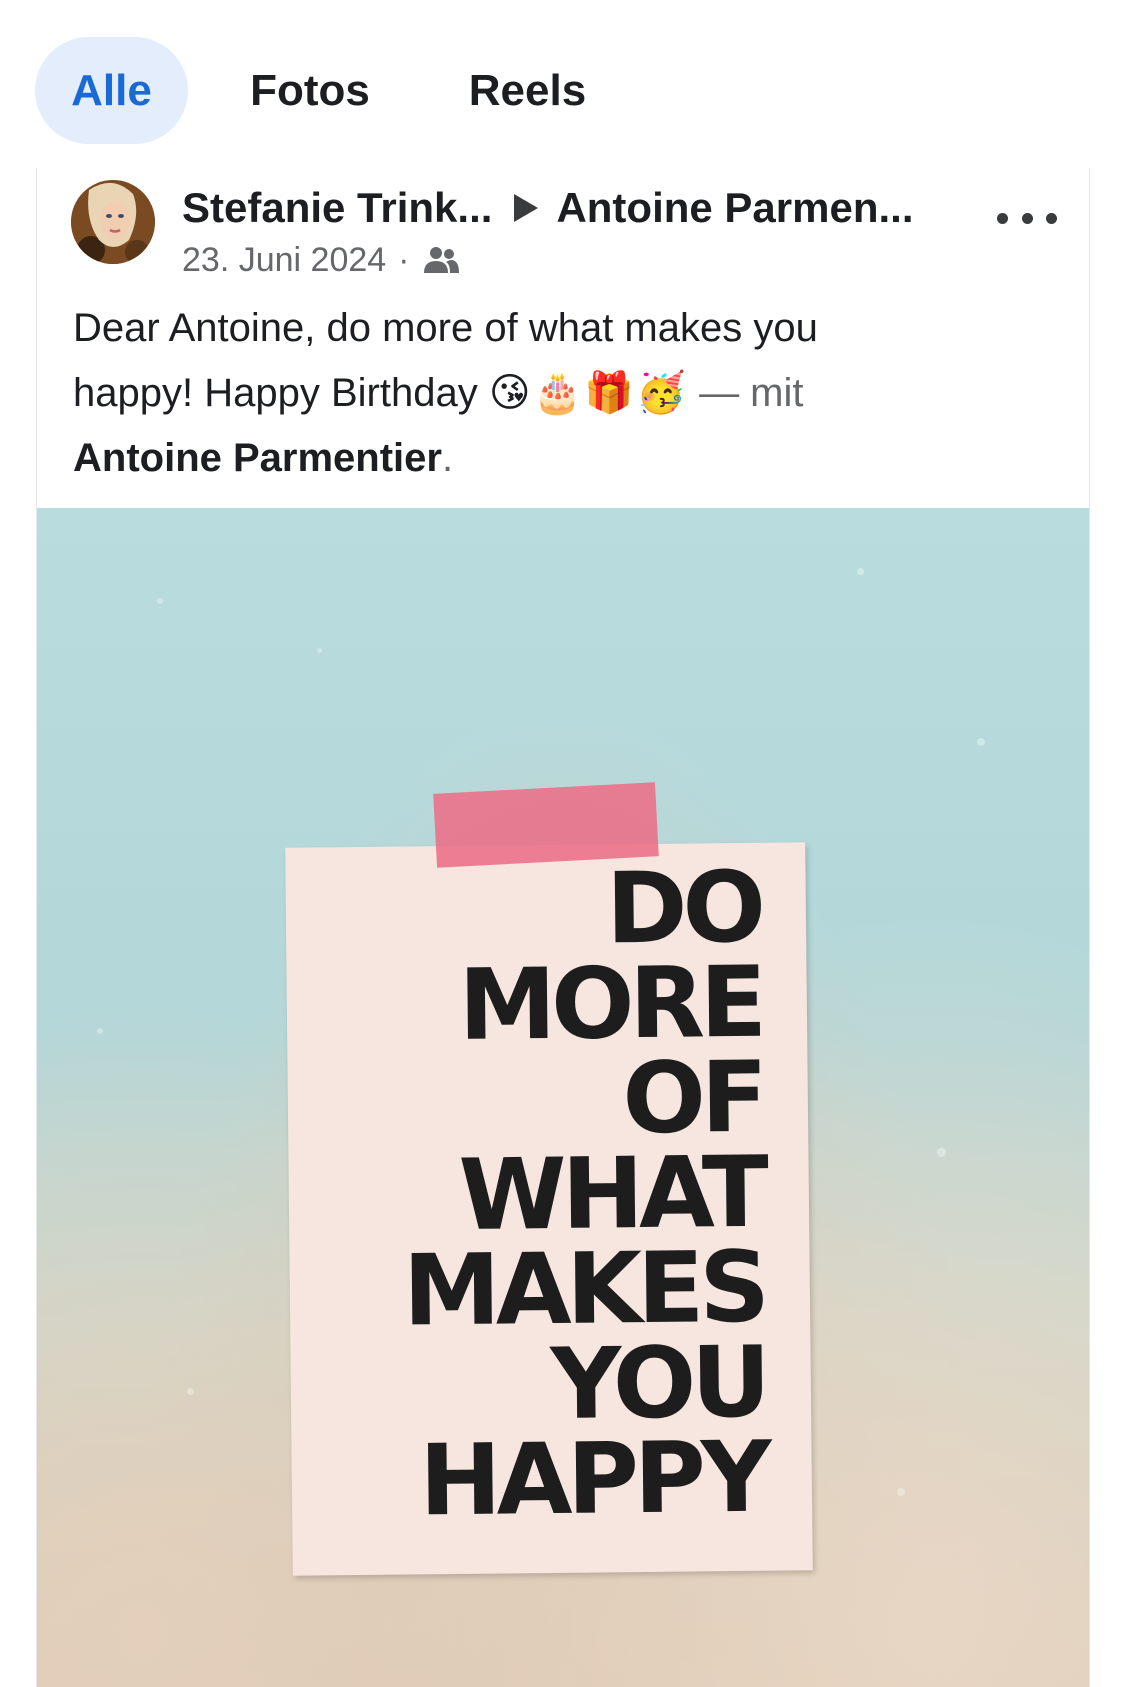 This screenshot has width=1124, height=1687. What do you see at coordinates (610, 1004) in the screenshot?
I see `poster-line: MORE` at bounding box center [610, 1004].